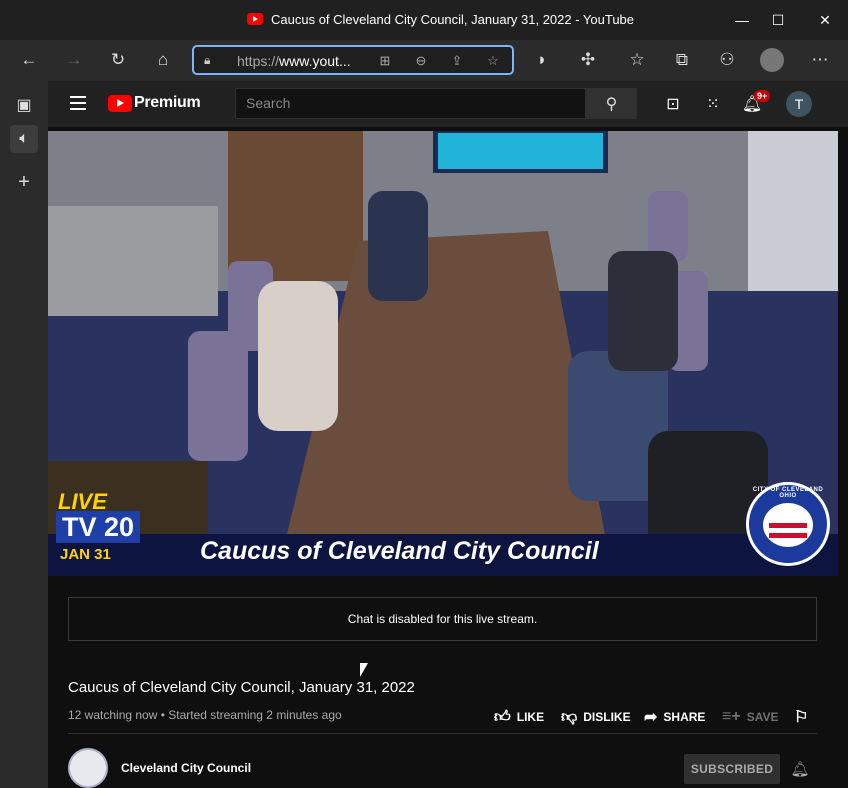 Image resolution: width=848 pixels, height=788 pixels. I want to click on live-tv20-logo: LIVE TV 20 JAN 31, so click(101, 528).